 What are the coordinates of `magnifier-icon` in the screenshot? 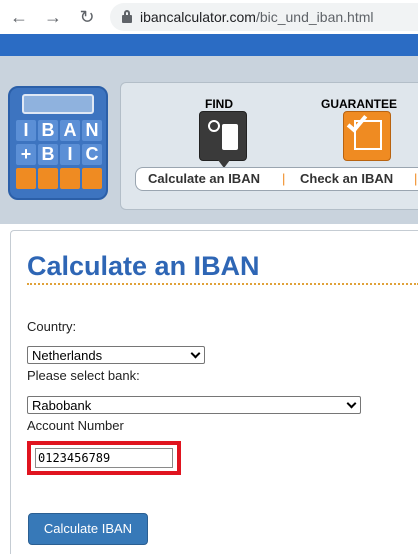 It's located at (214, 126).